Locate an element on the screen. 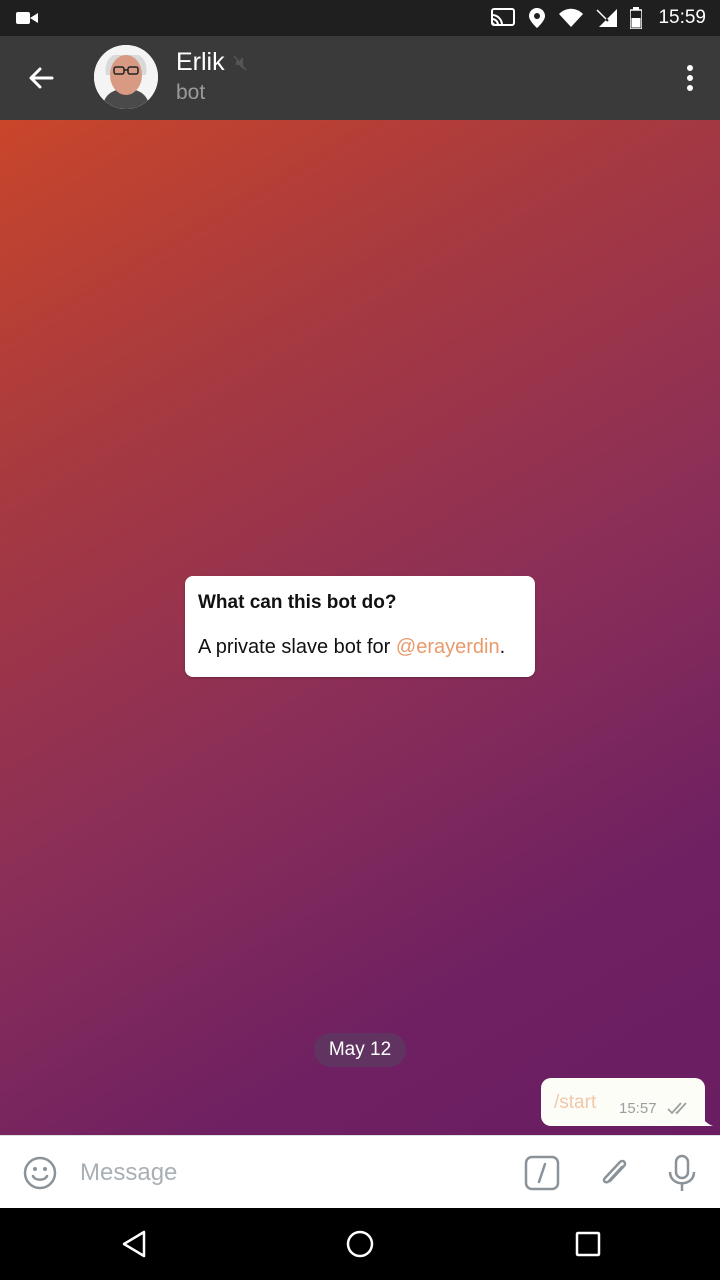  date-separator: May 12 is located at coordinates (360, 1050).